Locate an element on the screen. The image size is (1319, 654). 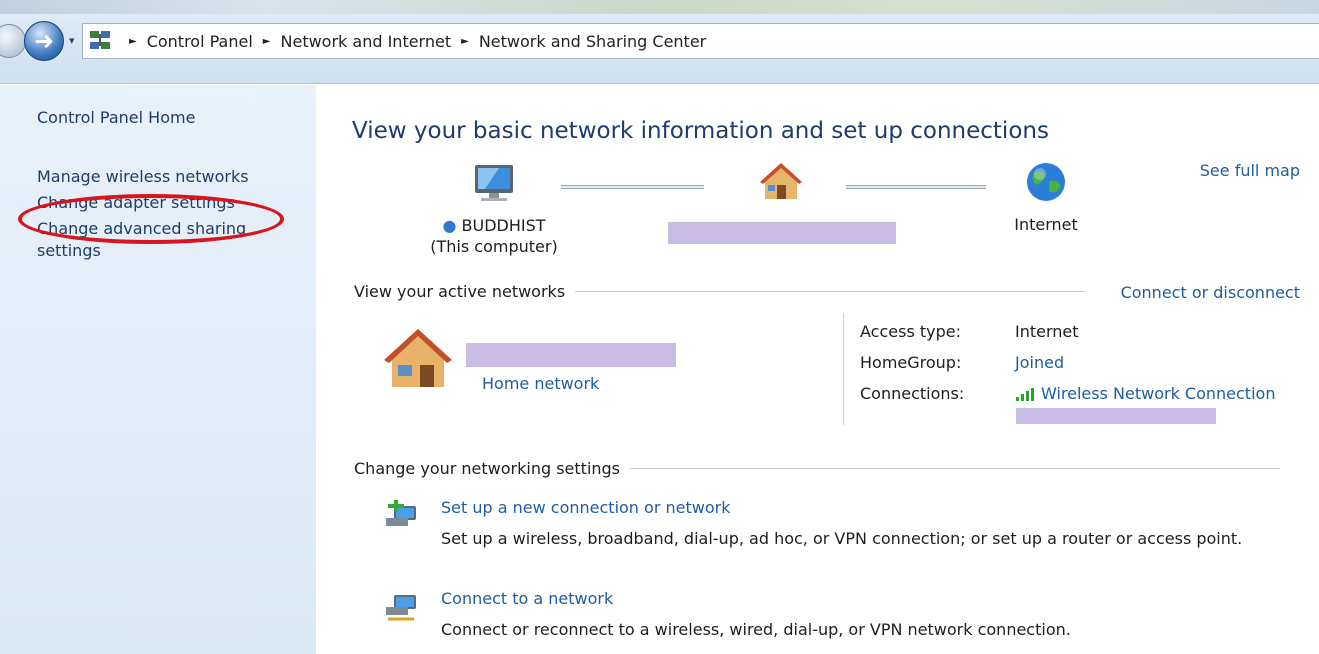
home-network-icon is located at coordinates (418, 359).